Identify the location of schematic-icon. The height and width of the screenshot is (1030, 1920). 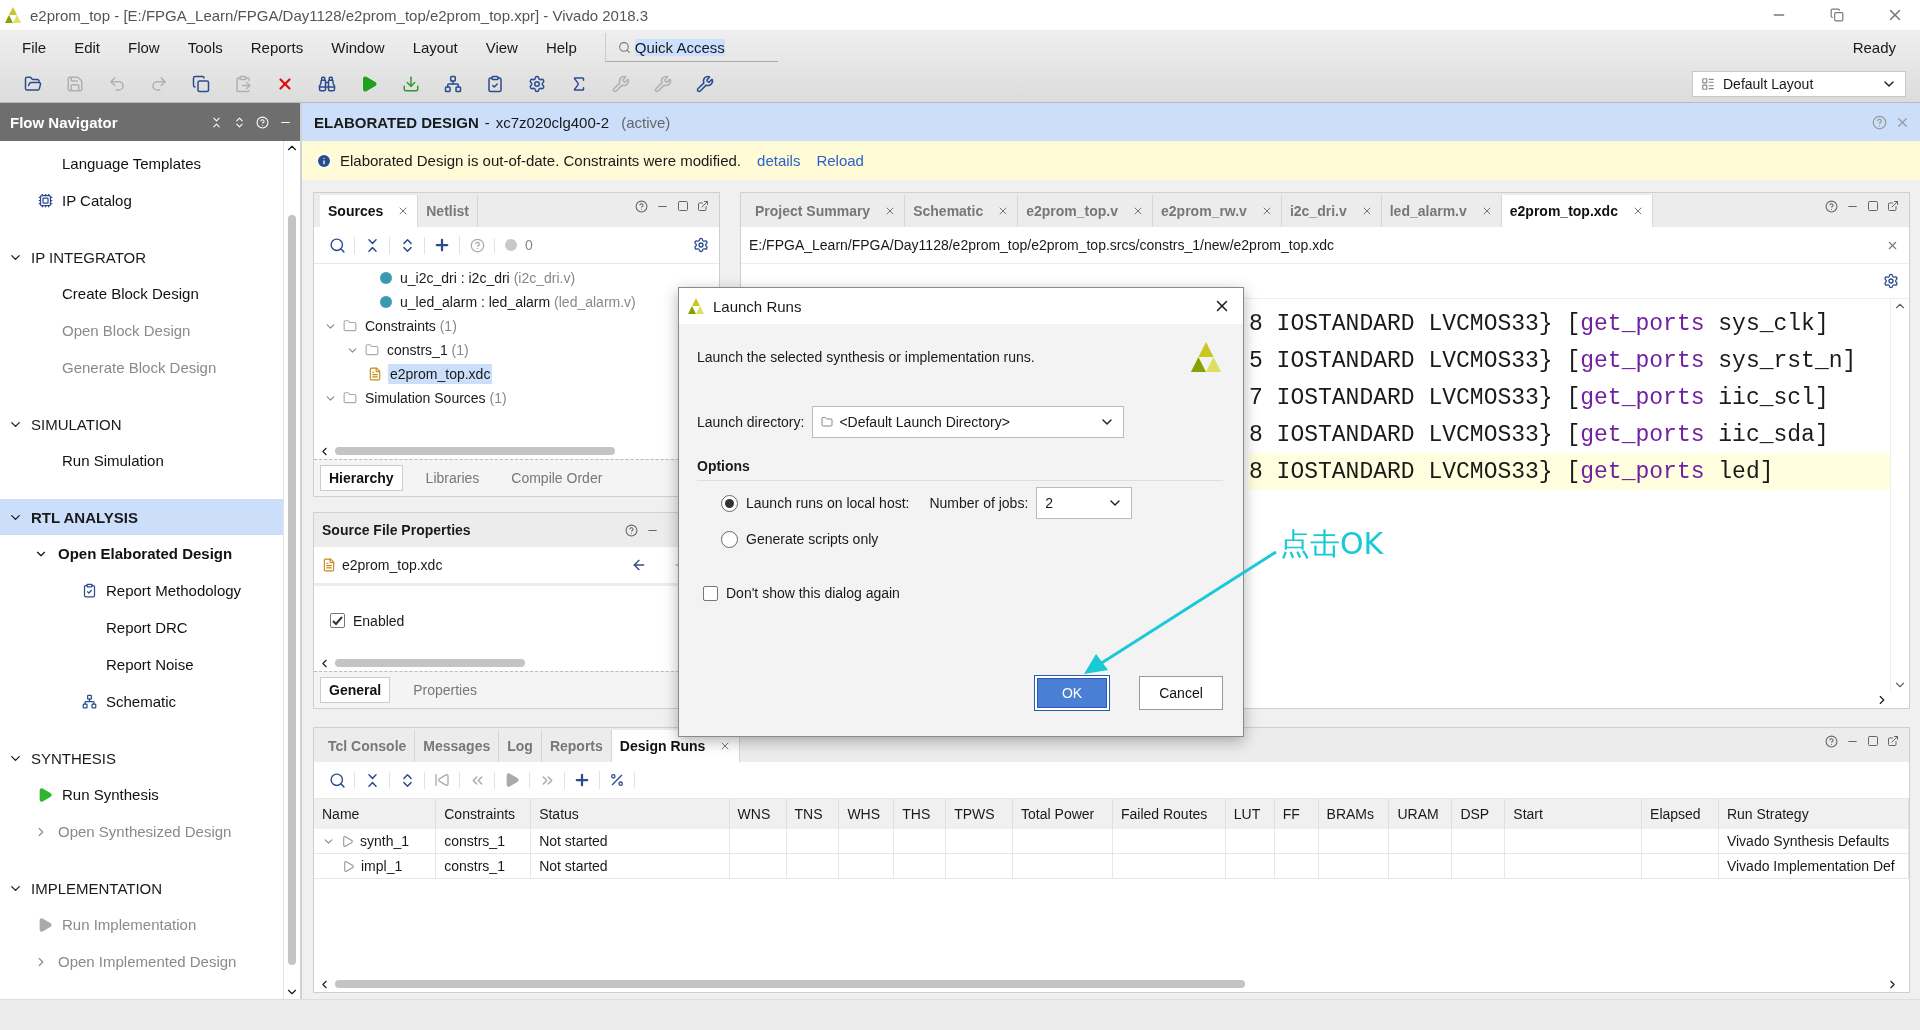
(453, 83).